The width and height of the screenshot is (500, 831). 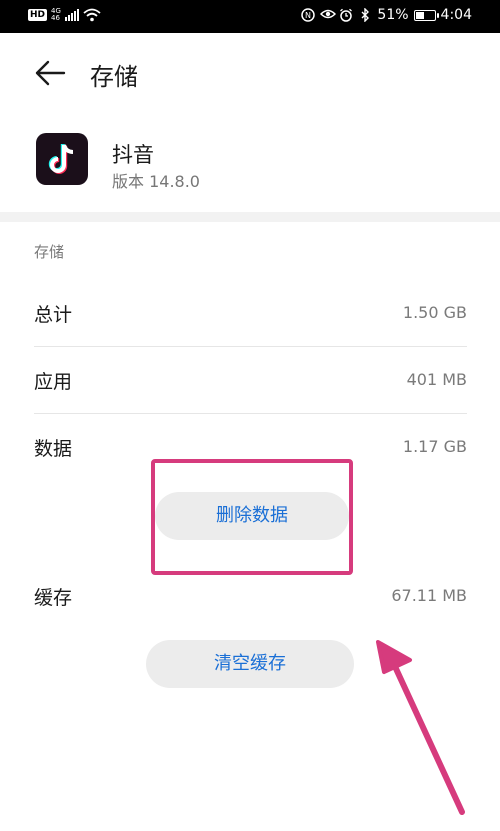 I want to click on cache-value: 67.11 MB, so click(x=429, y=595).